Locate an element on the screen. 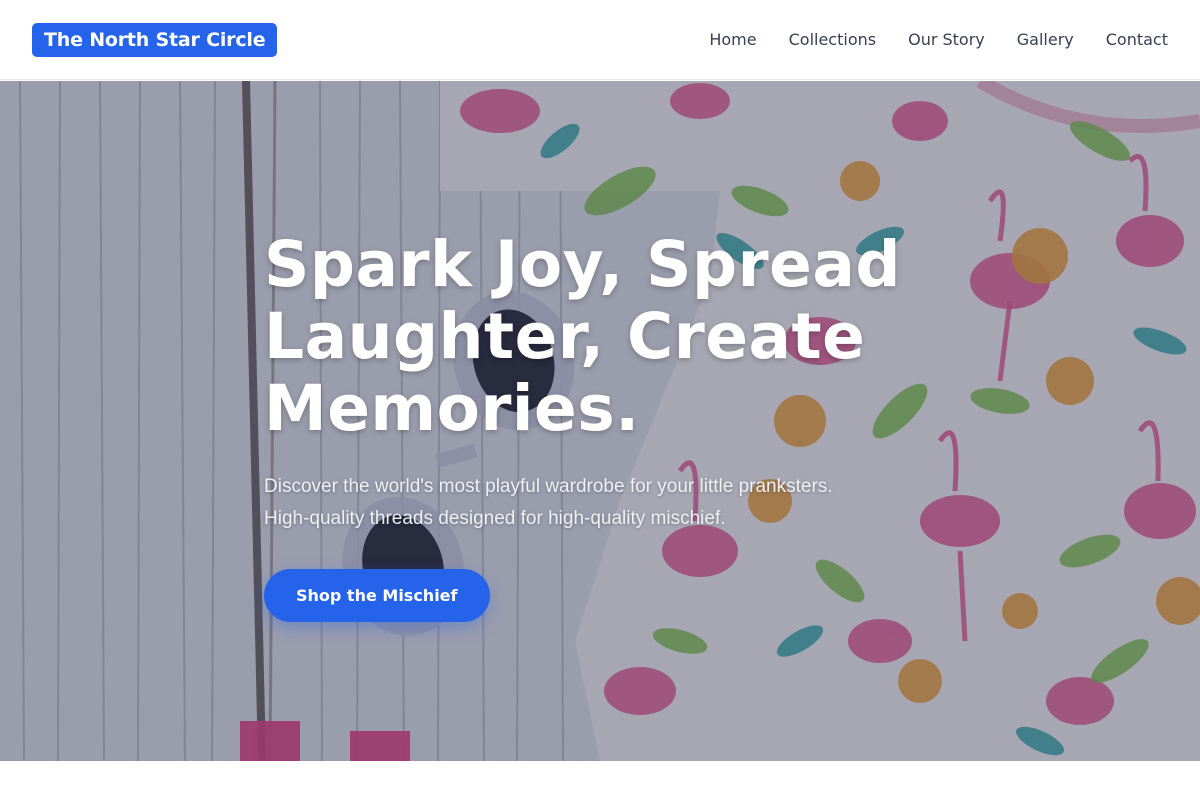 Image resolution: width=1200 pixels, height=800 pixels. hero-title-line: Laughter, Create is located at coordinates (565, 336).